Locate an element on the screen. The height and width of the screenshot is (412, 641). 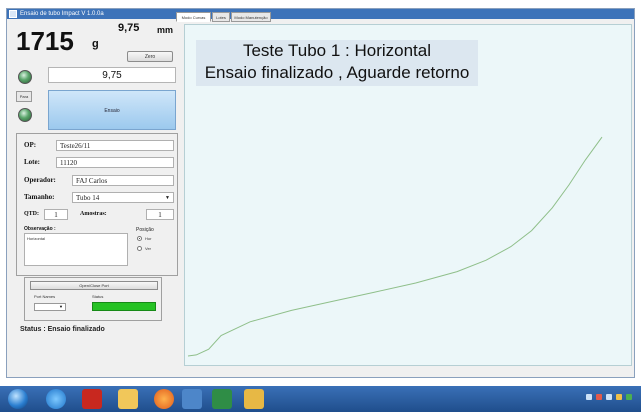
radio-horizontal is located at coordinates (139, 238).